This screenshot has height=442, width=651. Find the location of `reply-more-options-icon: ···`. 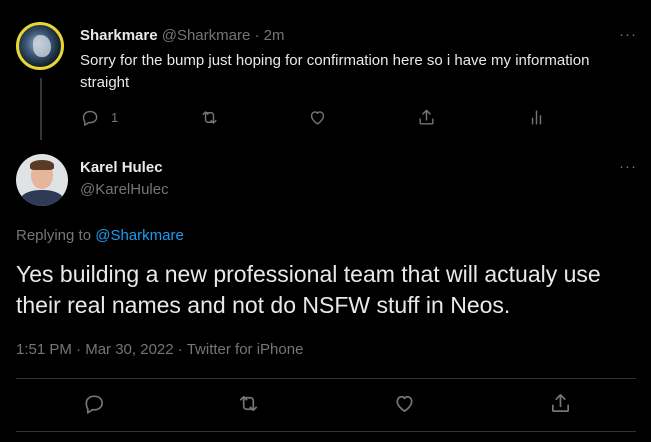

reply-more-options-icon: ··· is located at coordinates (628, 36).